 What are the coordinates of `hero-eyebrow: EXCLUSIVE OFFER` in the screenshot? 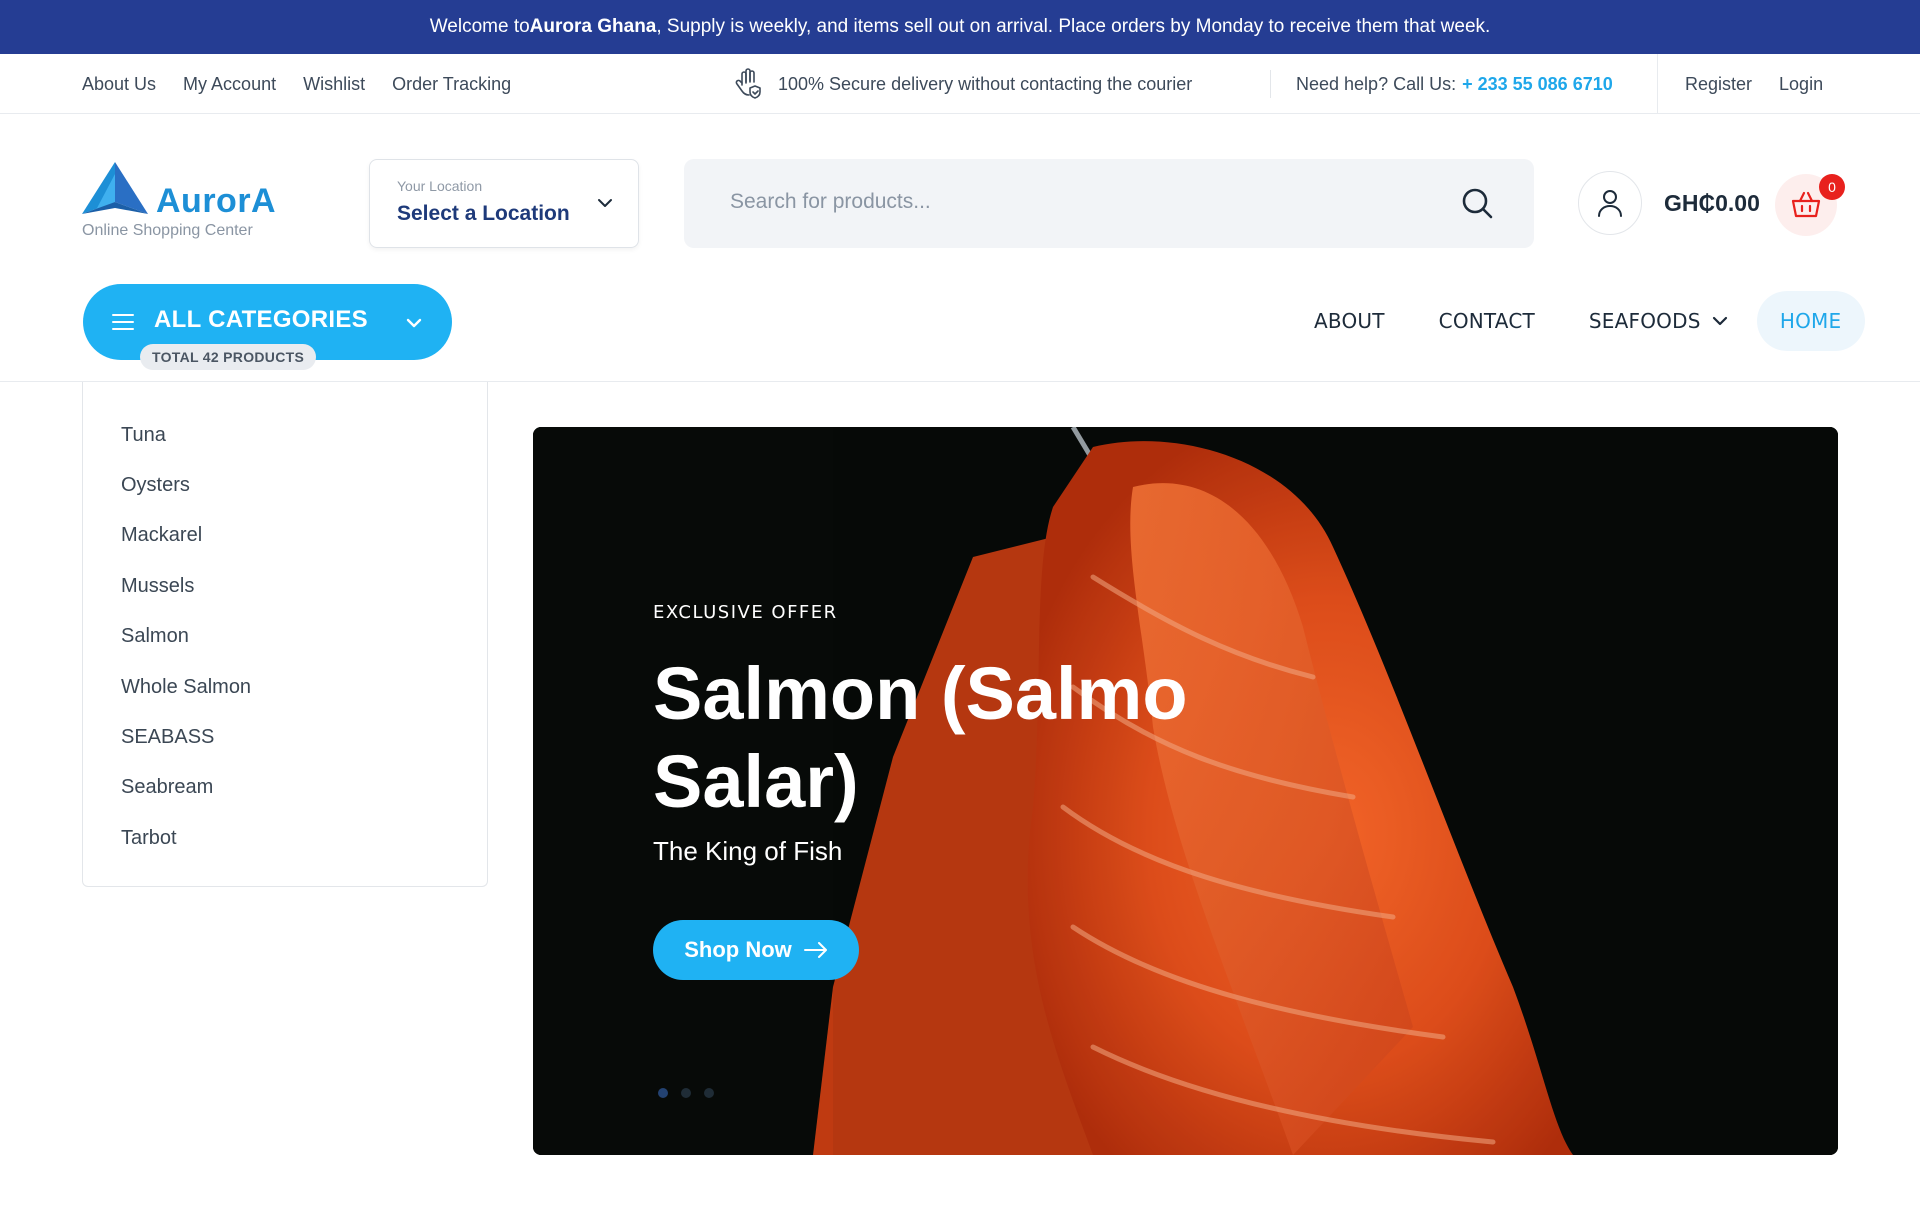 It's located at (745, 612).